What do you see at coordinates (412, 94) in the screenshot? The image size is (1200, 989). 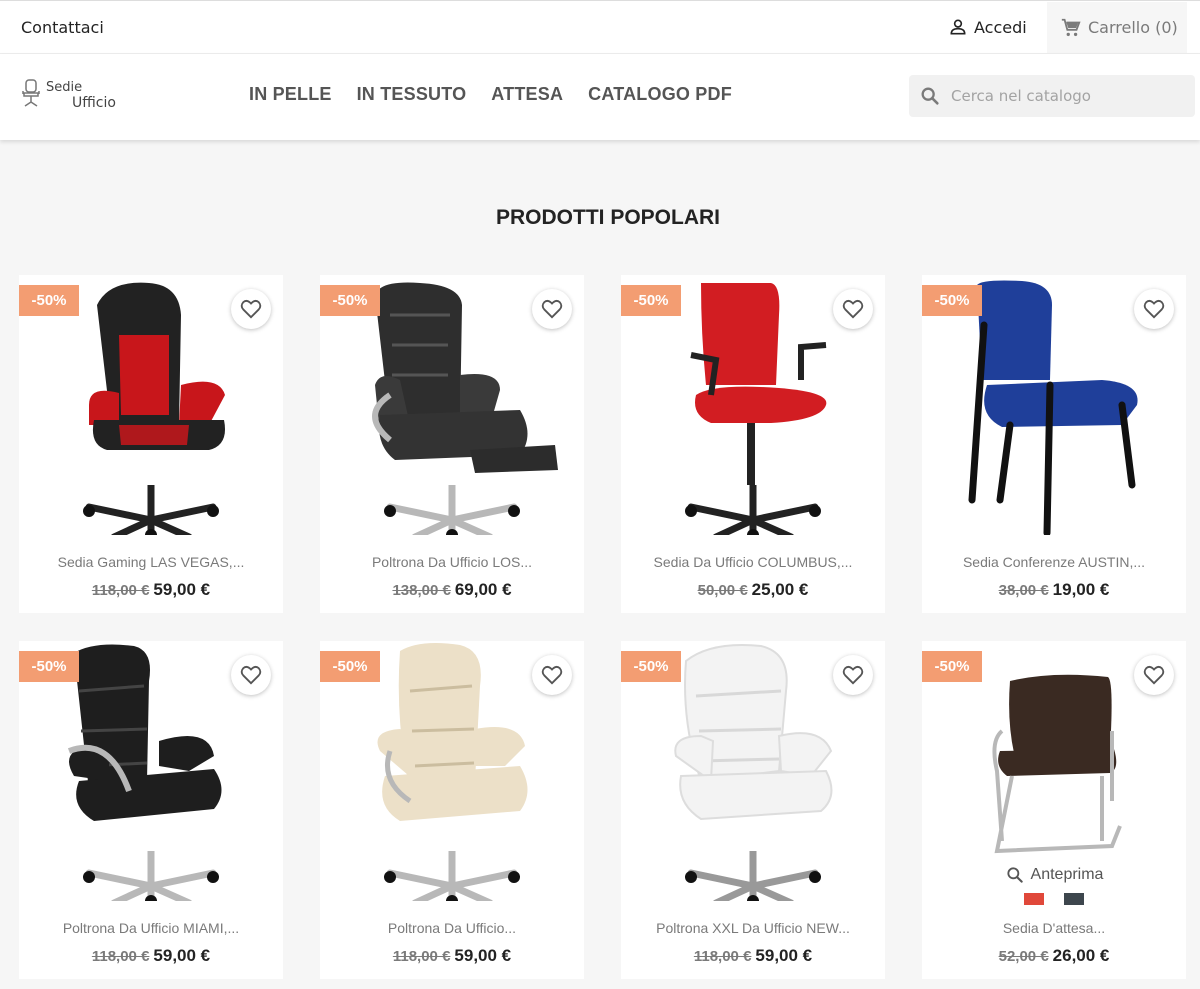 I see `nav-in-tessuto: IN TESSUTO` at bounding box center [412, 94].